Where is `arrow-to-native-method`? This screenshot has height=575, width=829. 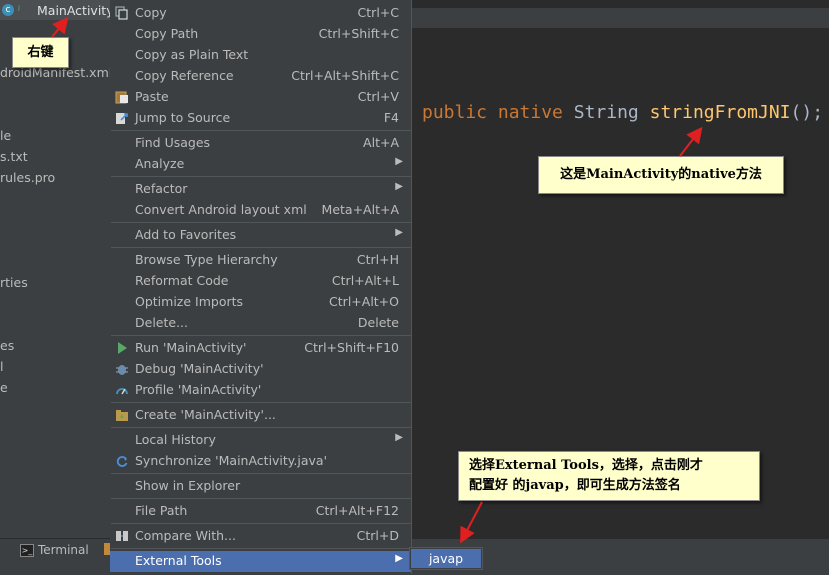
arrow-to-native-method is located at coordinates (691, 141).